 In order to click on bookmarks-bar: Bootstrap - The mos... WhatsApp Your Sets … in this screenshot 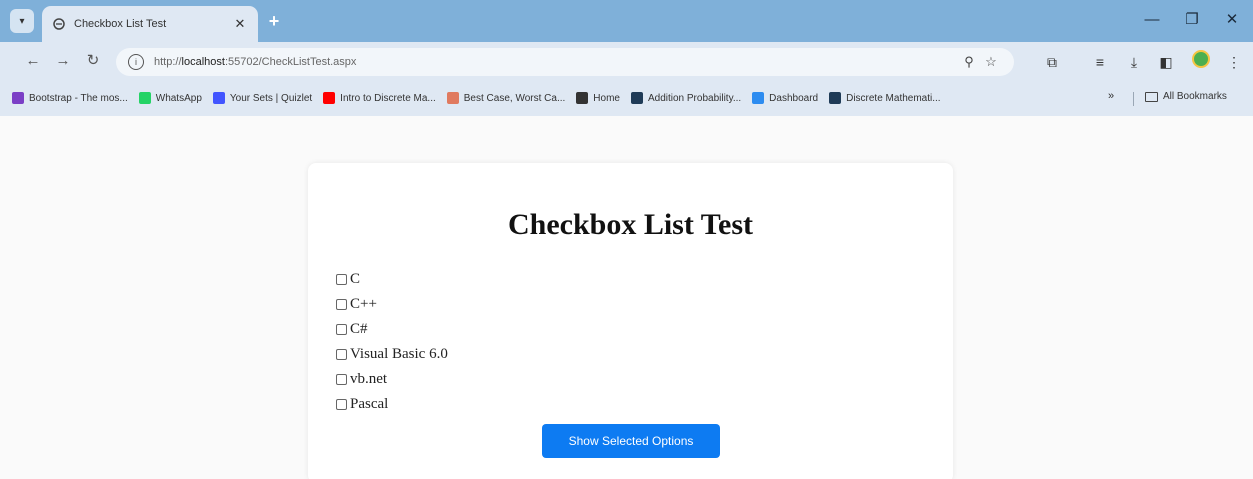, I will do `click(626, 98)`.